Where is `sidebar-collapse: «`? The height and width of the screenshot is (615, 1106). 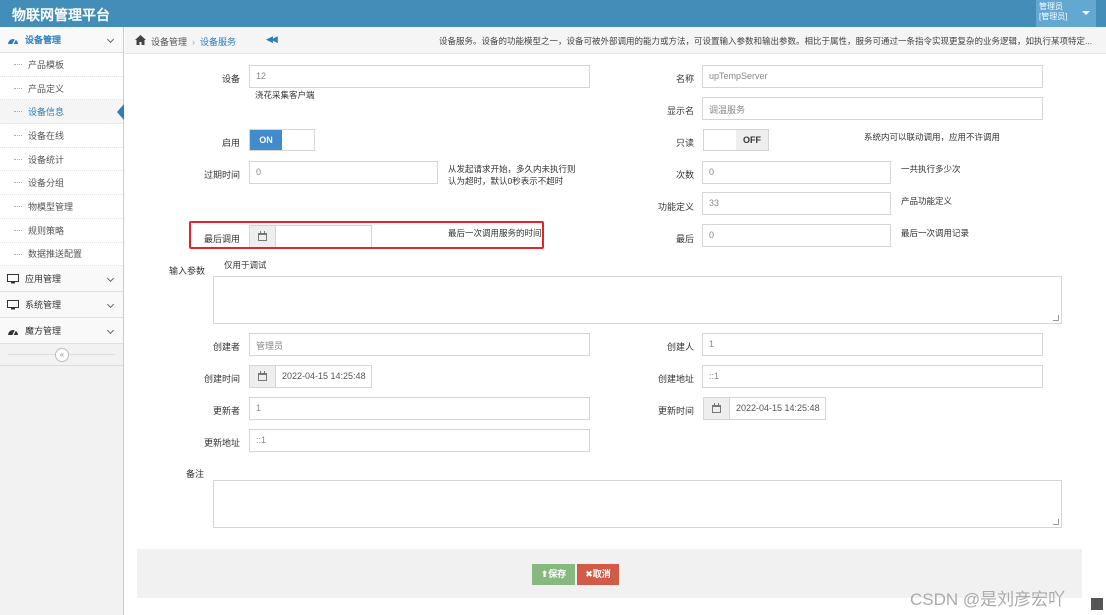
sidebar-collapse: « is located at coordinates (61, 355).